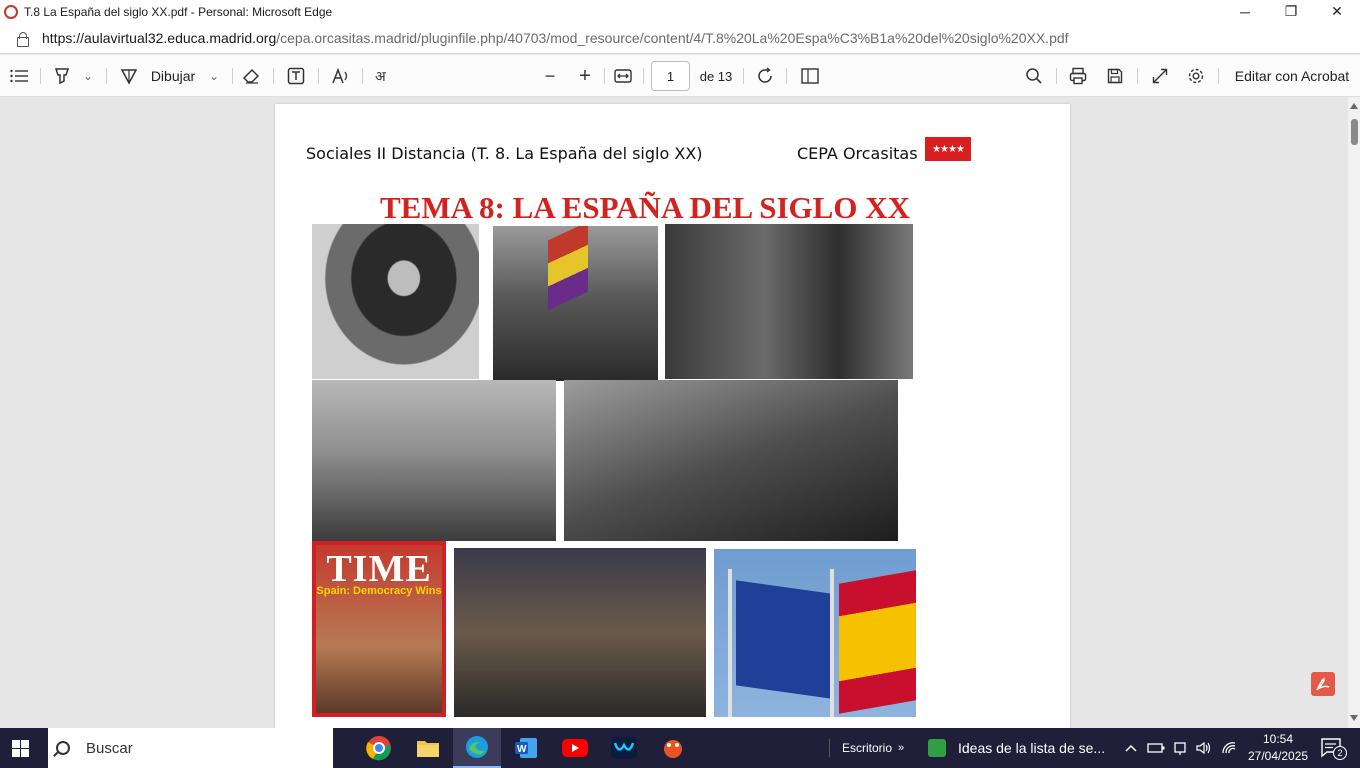 This screenshot has height=768, width=1360. I want to click on add-text-icon, so click(296, 76).